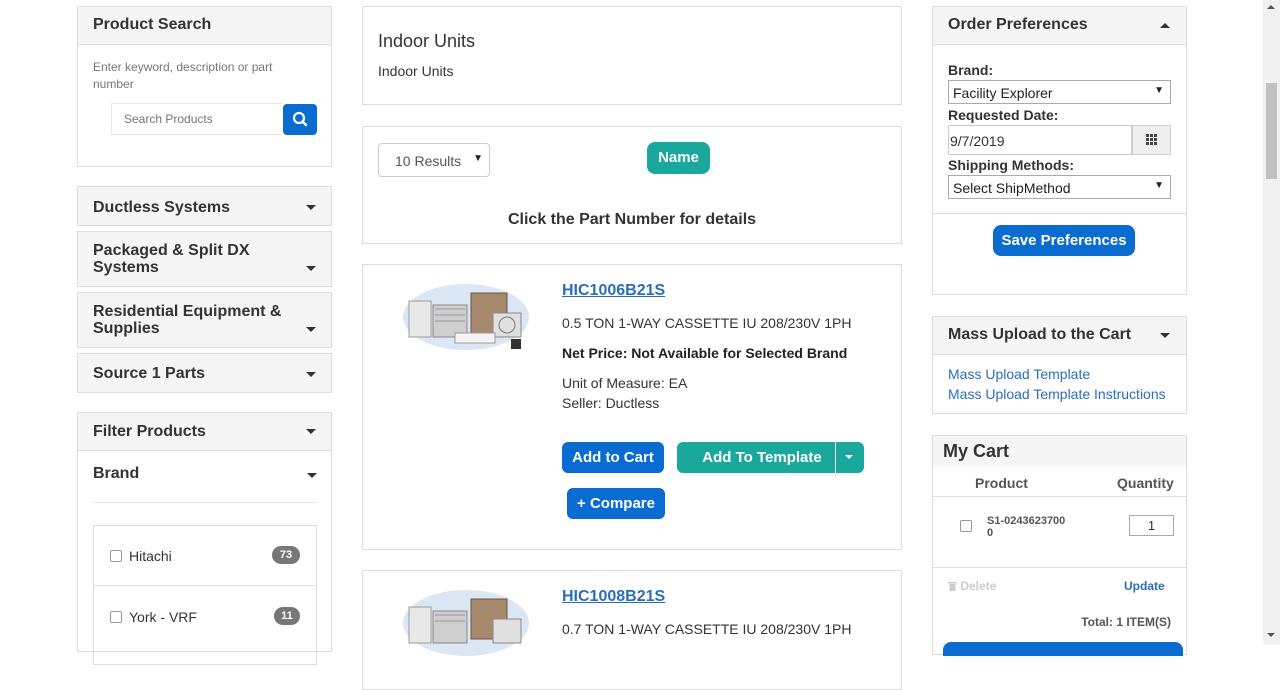  What do you see at coordinates (1003, 115) in the screenshot?
I see `requested-date-label: Requested Date:` at bounding box center [1003, 115].